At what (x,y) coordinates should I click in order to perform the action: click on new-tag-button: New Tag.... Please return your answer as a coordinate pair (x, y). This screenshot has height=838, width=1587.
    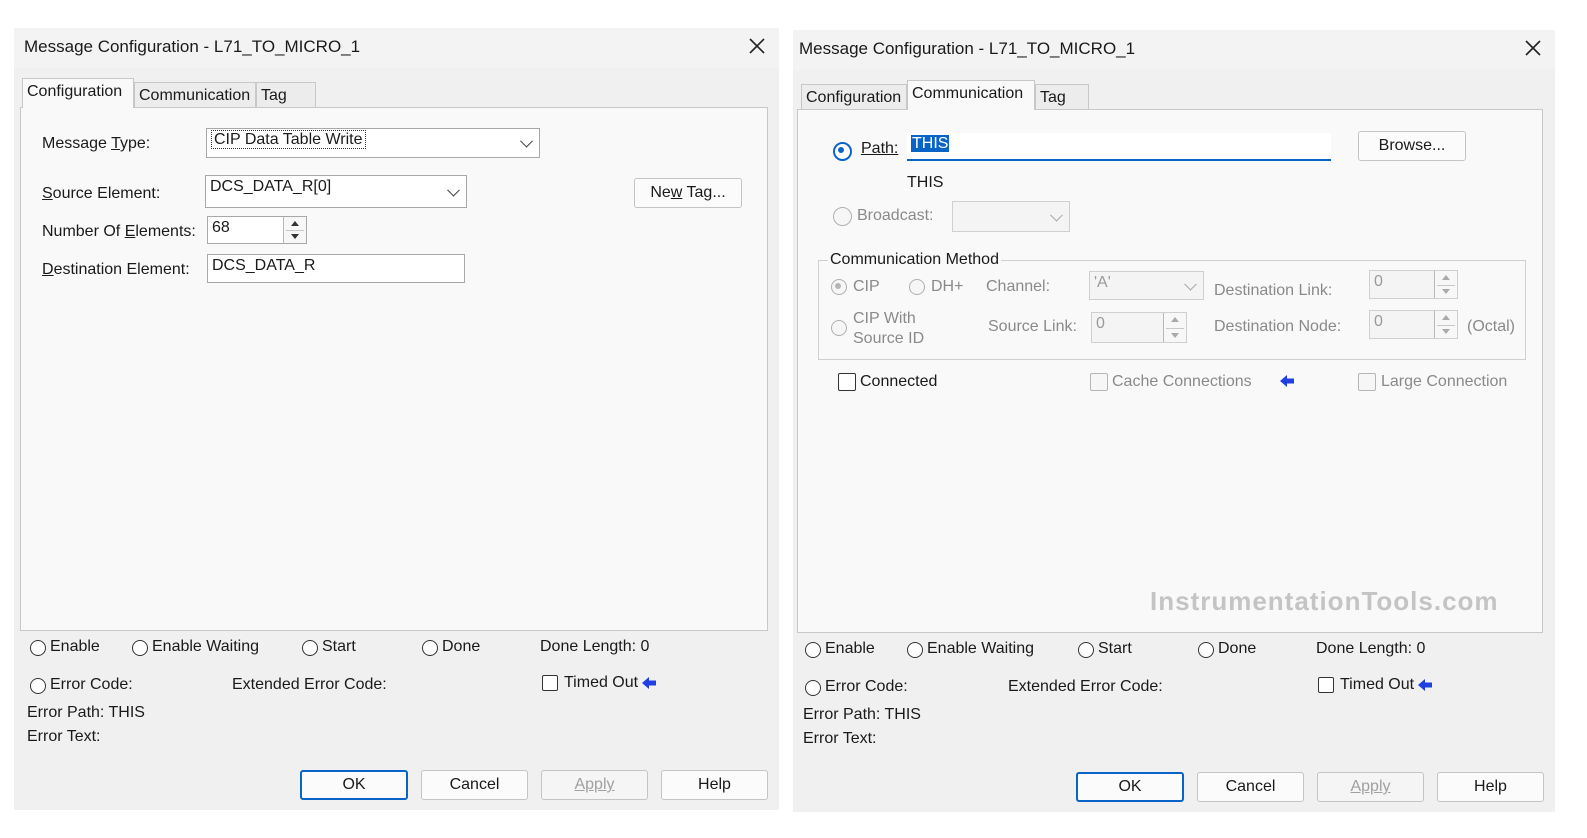
    Looking at the image, I should click on (688, 193).